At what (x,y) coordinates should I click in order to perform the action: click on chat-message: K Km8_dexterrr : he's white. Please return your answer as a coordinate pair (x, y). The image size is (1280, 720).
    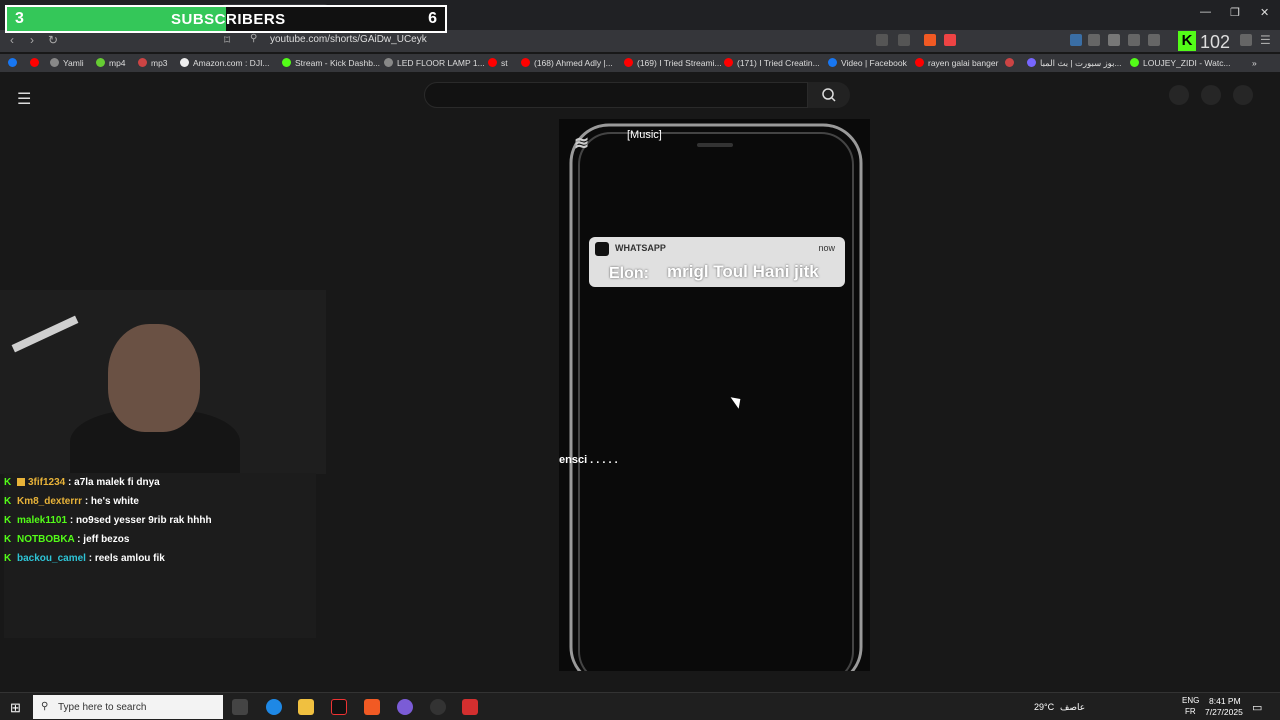
    Looking at the image, I should click on (71, 501).